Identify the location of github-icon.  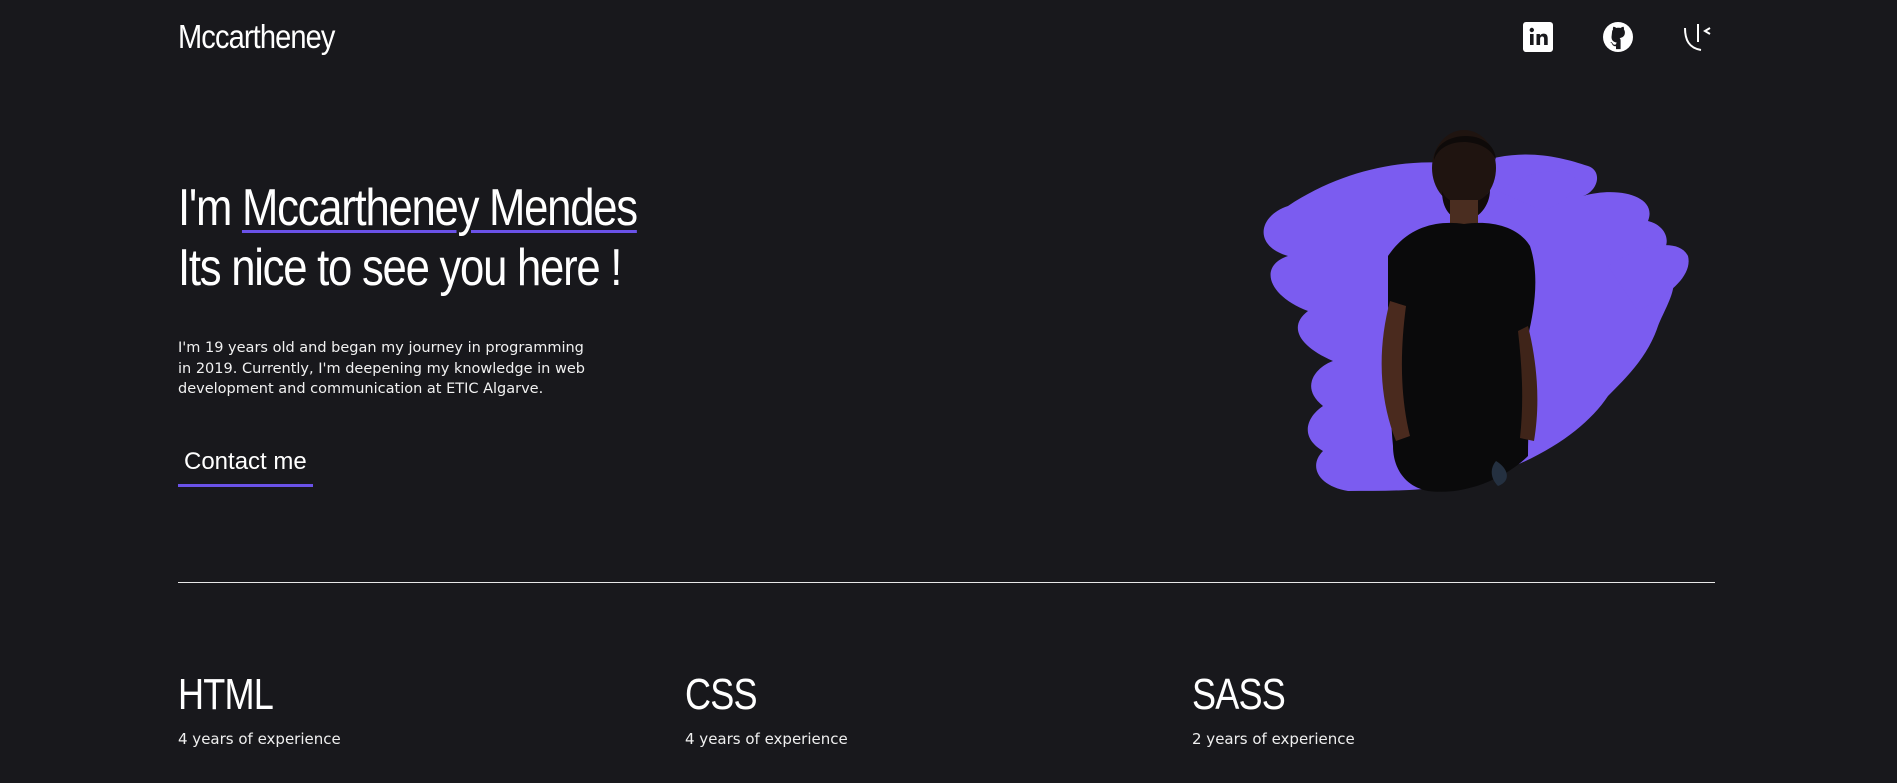
(1618, 37).